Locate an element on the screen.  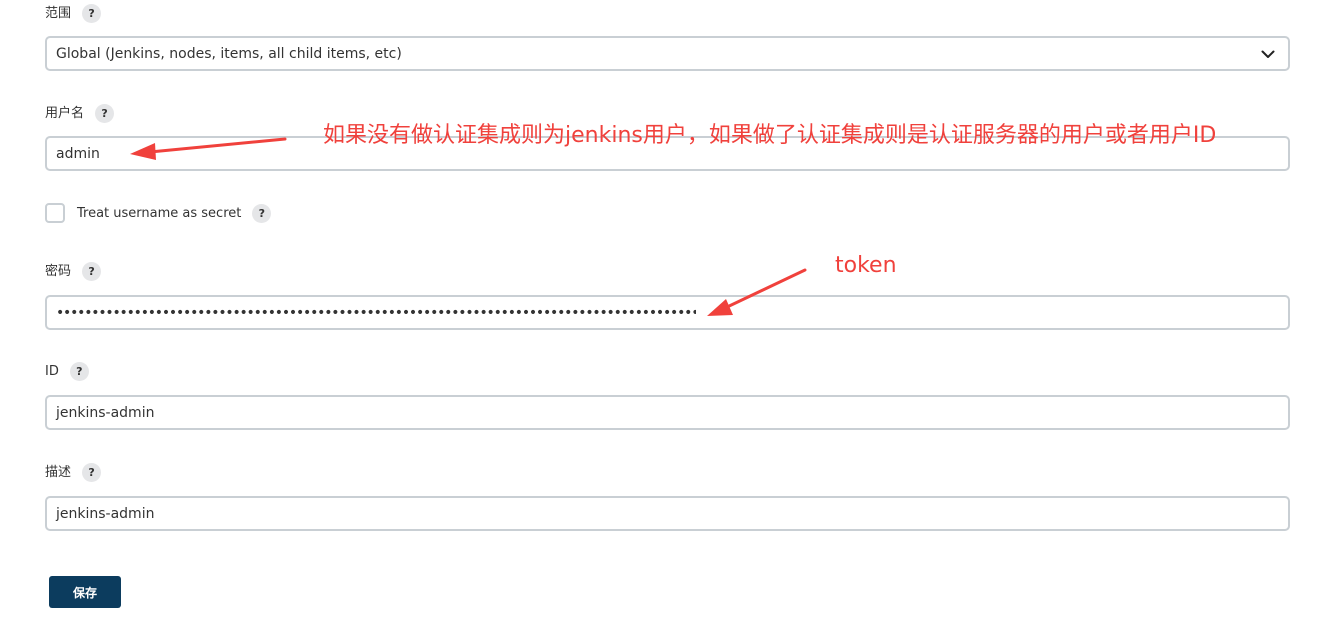
annotation-arrows is located at coordinates (468, 226).